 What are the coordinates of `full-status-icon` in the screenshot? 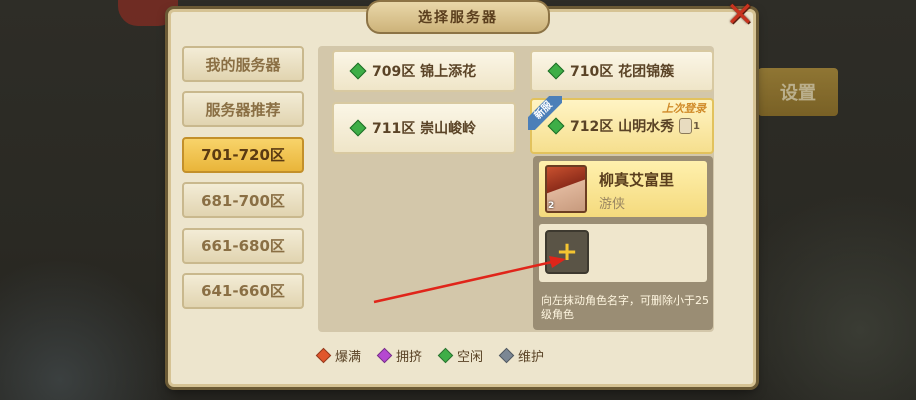 It's located at (323, 355).